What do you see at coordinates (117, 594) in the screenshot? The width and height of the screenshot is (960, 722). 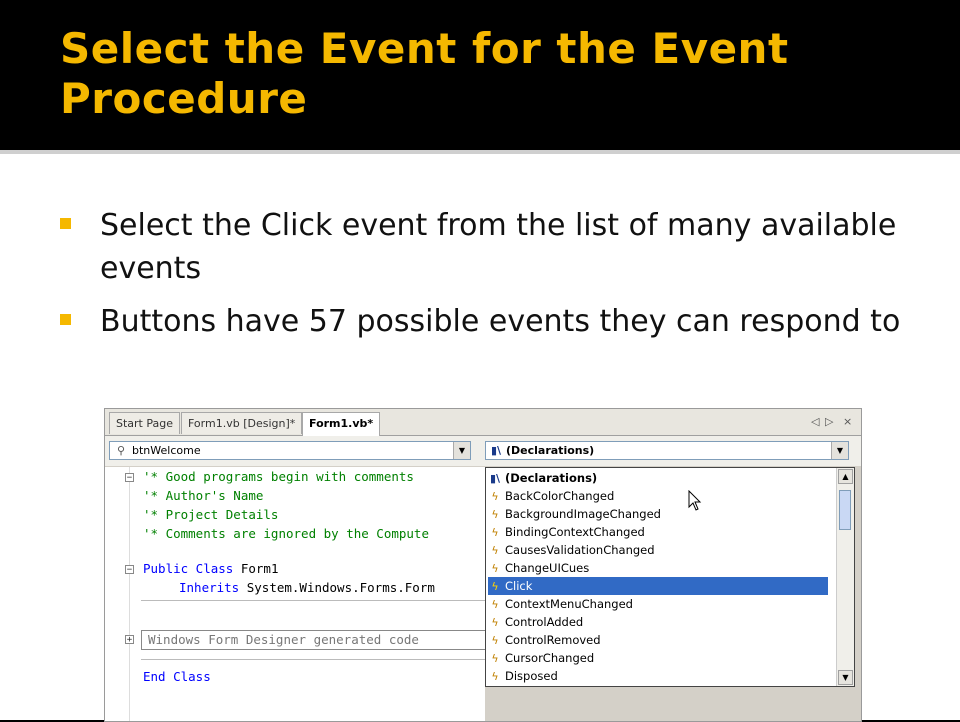 I see `editor-margin` at bounding box center [117, 594].